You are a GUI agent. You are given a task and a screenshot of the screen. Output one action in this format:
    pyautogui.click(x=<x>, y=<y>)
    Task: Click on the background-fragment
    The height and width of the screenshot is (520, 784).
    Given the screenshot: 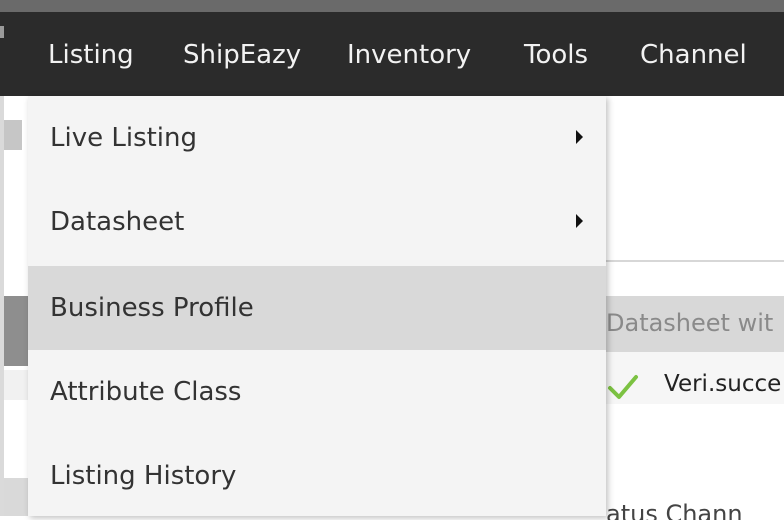 What is the action you would take?
    pyautogui.click(x=13, y=135)
    